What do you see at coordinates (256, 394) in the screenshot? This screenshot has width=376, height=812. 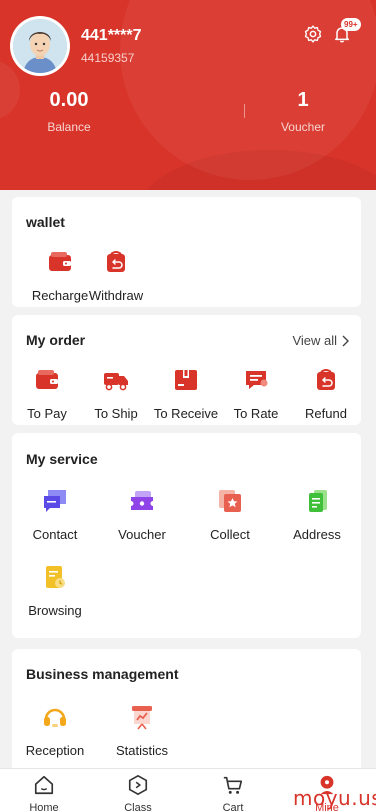 I see `to-rate-button: To Rate` at bounding box center [256, 394].